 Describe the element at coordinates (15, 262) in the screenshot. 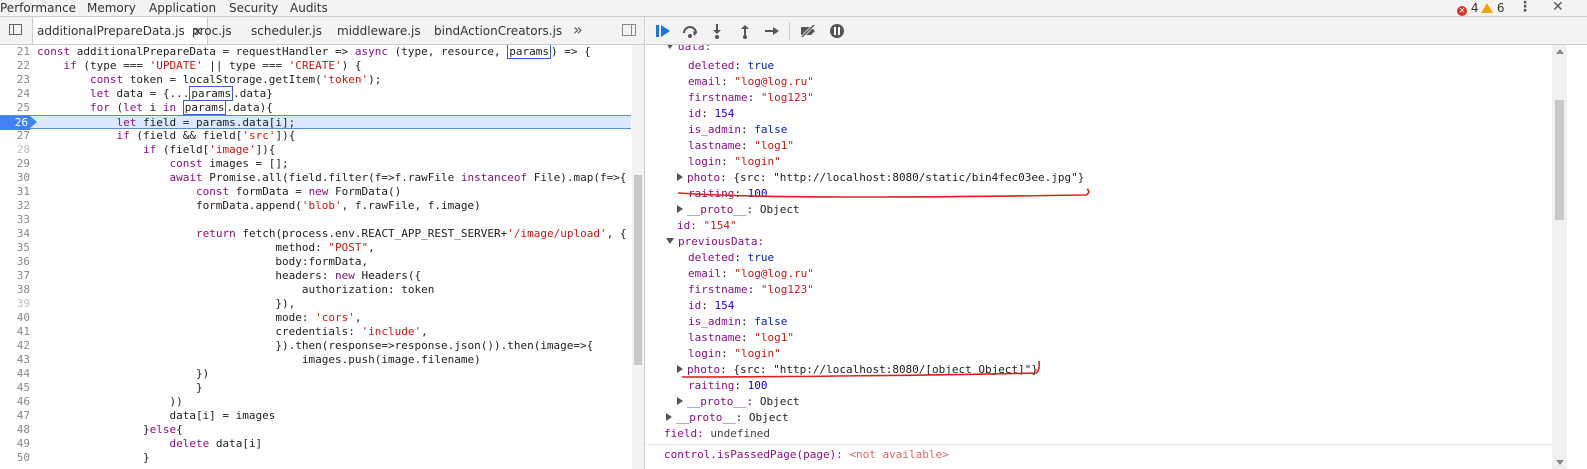

I see `line-number: 36` at that location.